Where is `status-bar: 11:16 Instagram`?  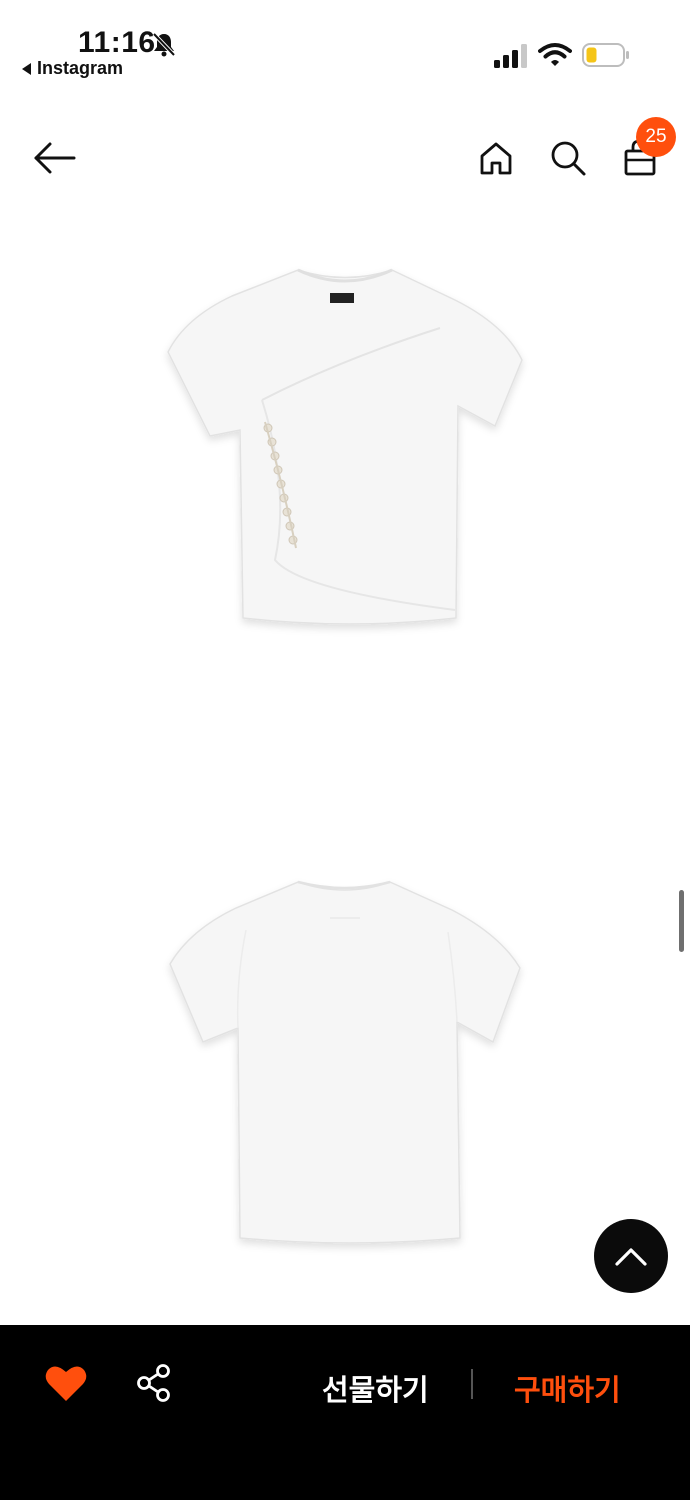 status-bar: 11:16 Instagram is located at coordinates (345, 46).